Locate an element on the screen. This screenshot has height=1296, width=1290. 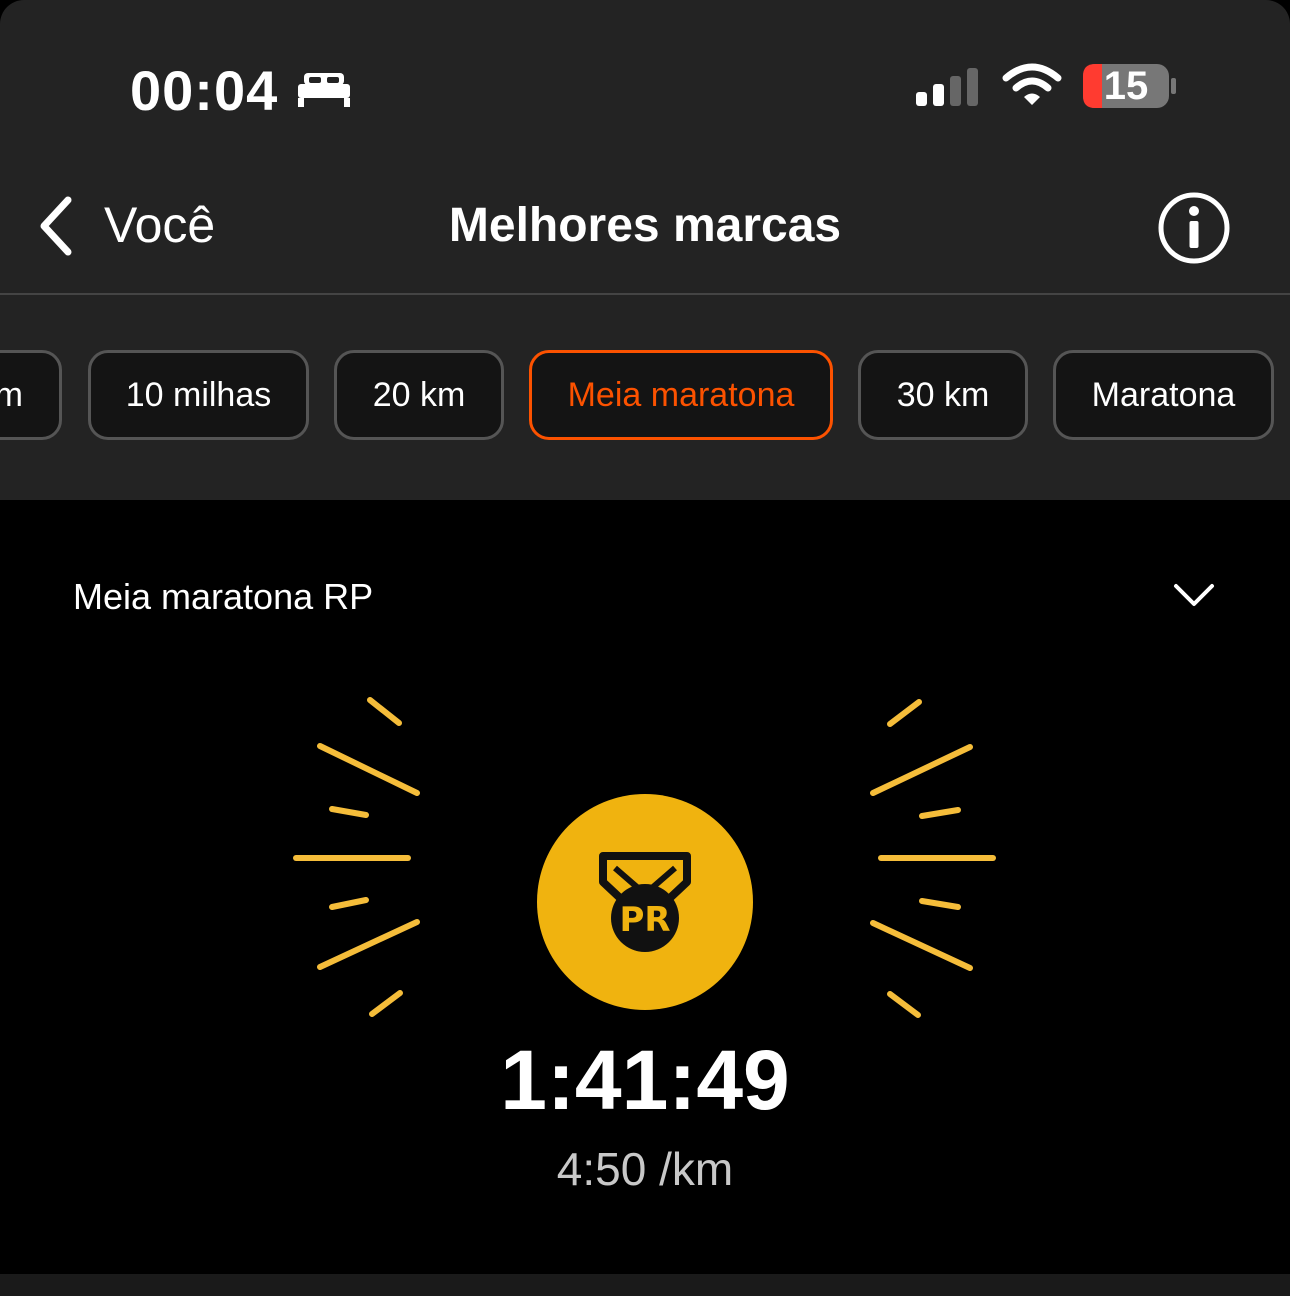
chip-10-milhas: 10 milhas is located at coordinates (198, 395).